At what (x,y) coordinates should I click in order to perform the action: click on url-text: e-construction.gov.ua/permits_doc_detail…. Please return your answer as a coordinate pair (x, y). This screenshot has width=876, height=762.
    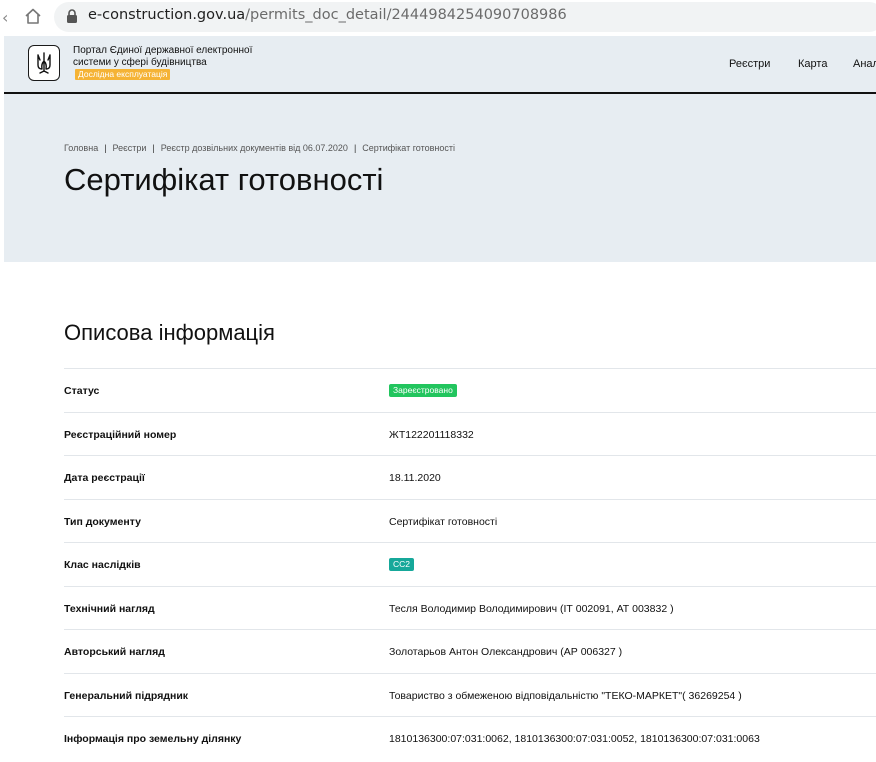
    Looking at the image, I should click on (327, 15).